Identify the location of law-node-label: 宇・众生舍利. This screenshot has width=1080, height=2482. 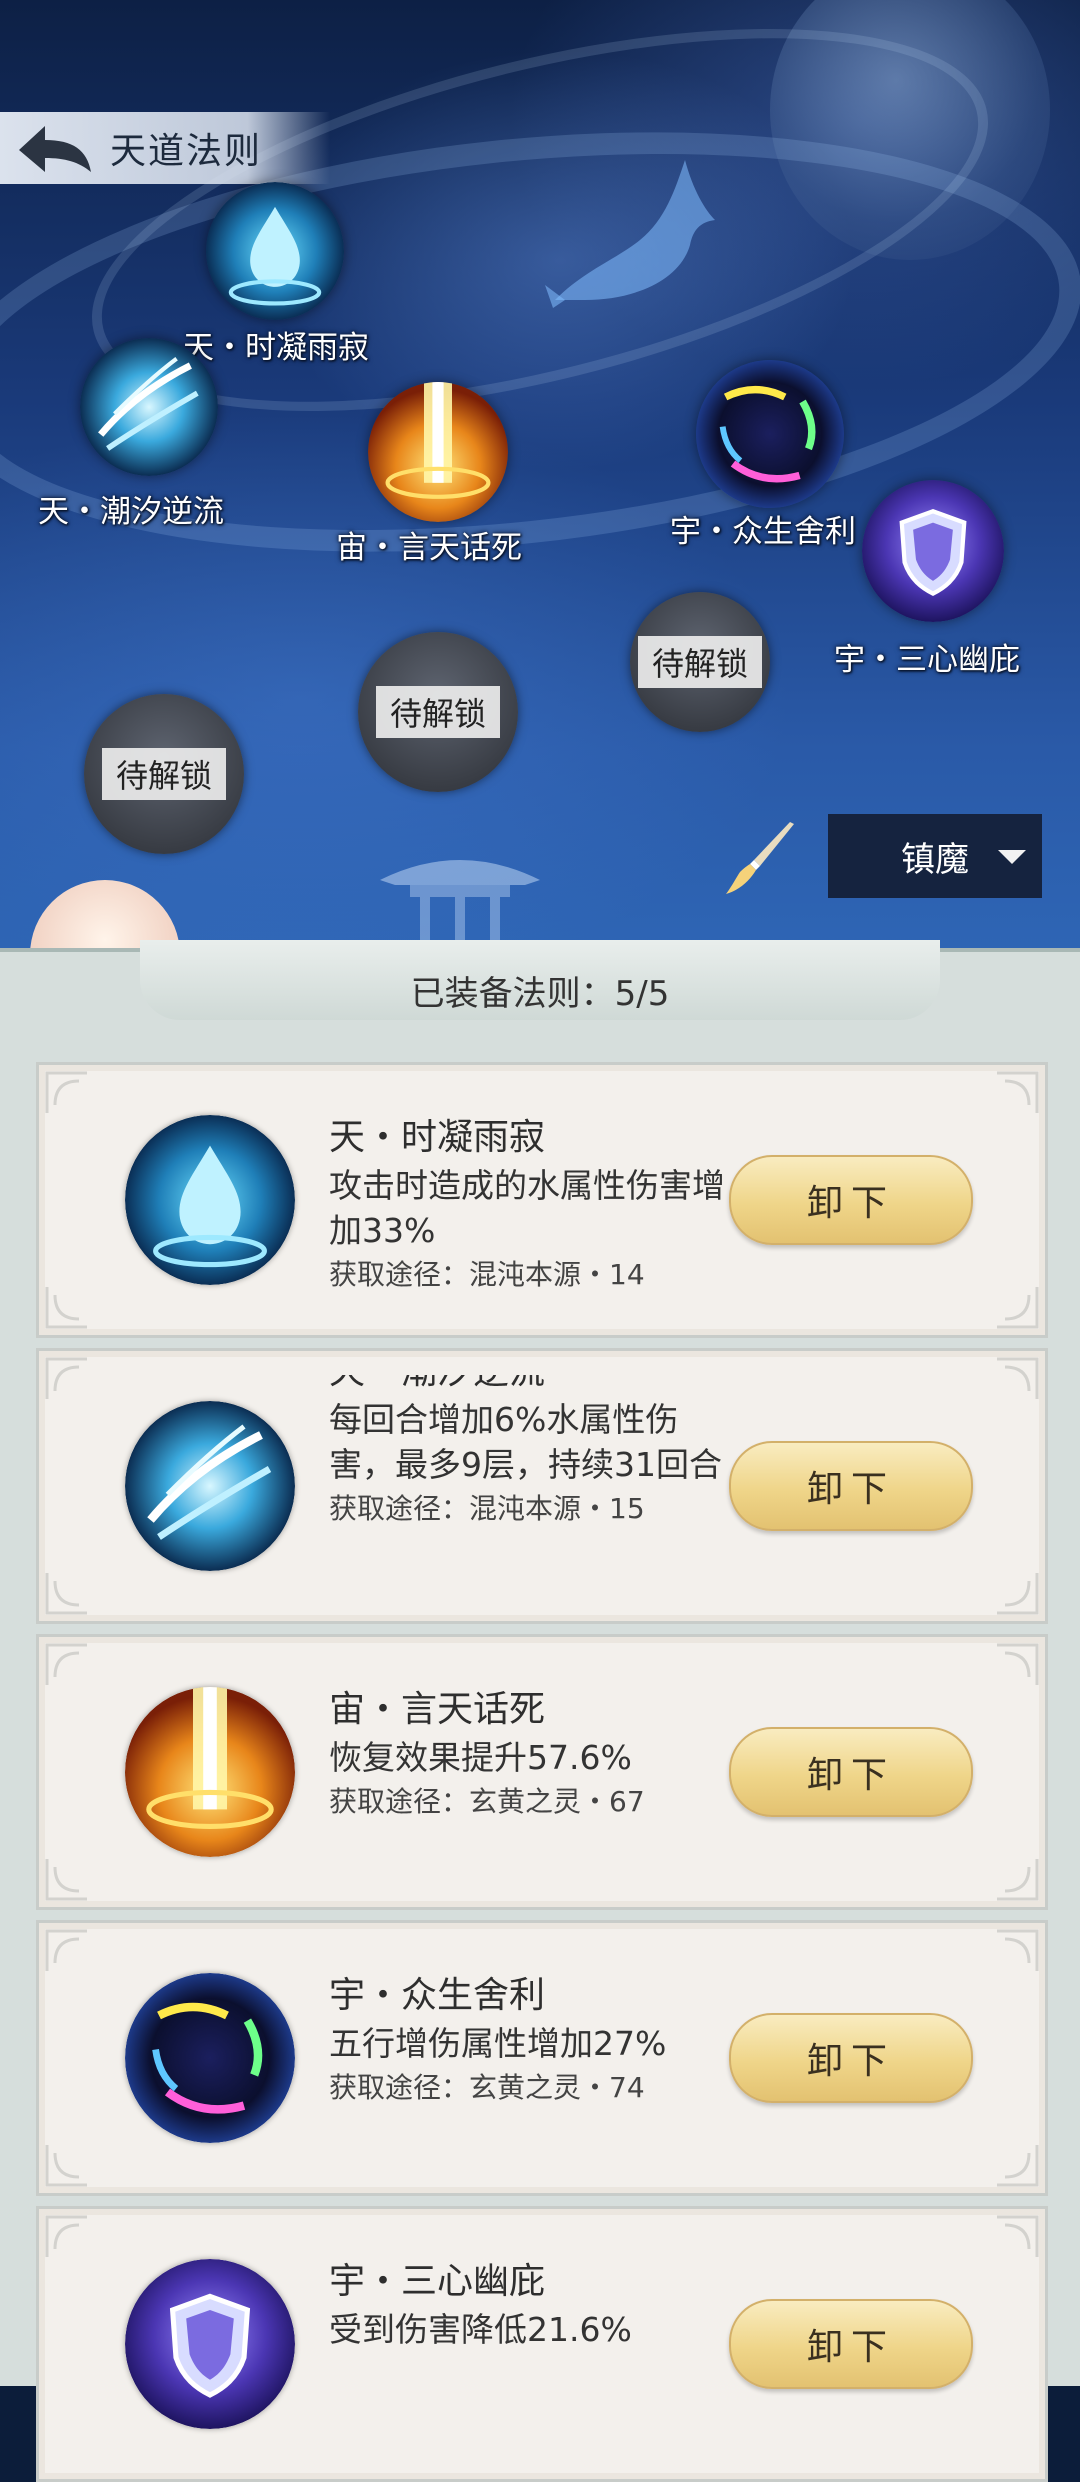
(763, 532).